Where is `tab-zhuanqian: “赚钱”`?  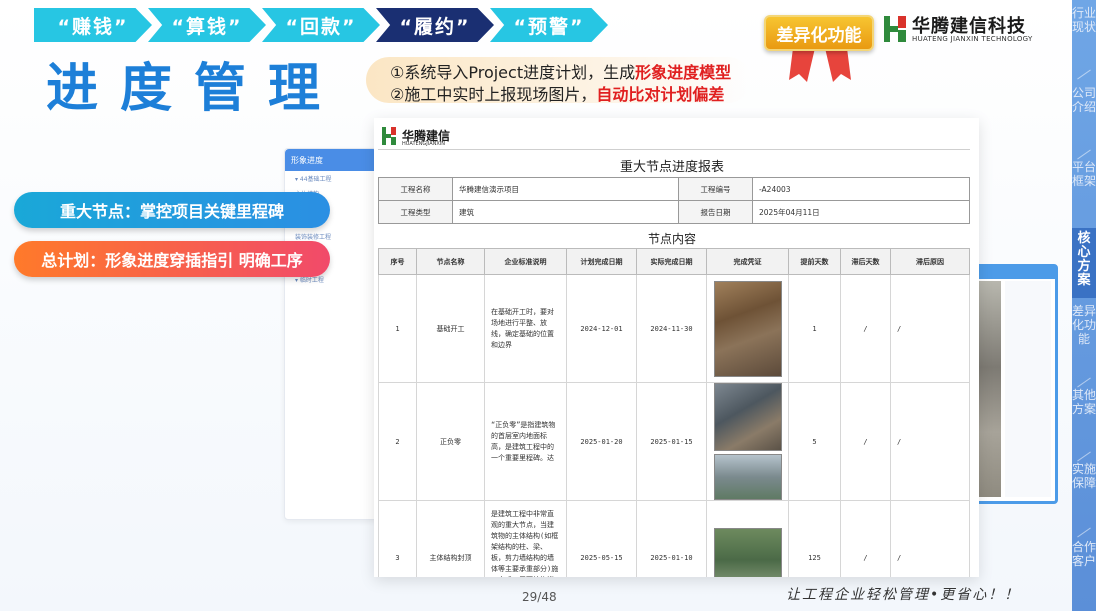
tab-zhuanqian: “赚钱” is located at coordinates (93, 25).